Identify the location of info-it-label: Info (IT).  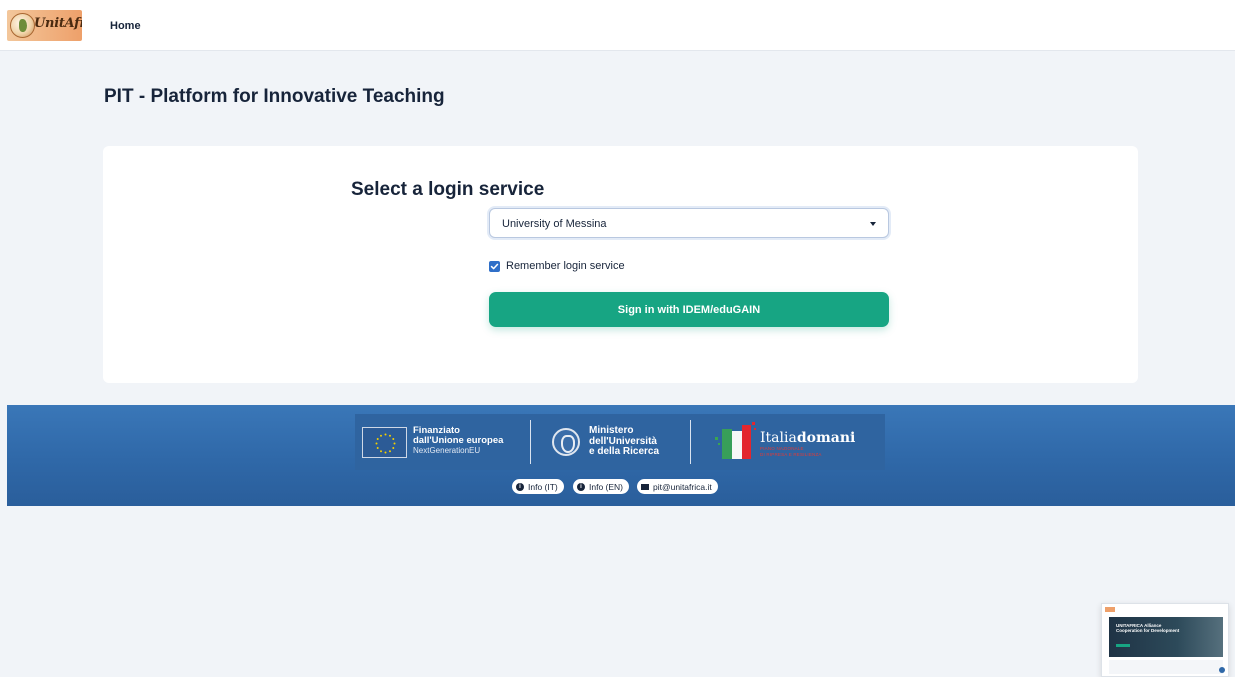
(543, 486).